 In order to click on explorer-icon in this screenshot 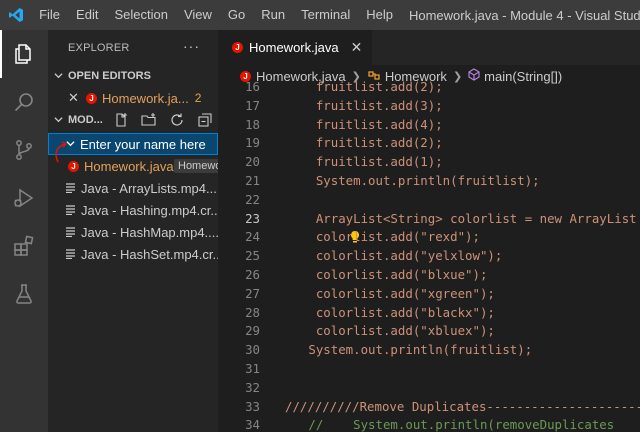, I will do `click(24, 54)`.